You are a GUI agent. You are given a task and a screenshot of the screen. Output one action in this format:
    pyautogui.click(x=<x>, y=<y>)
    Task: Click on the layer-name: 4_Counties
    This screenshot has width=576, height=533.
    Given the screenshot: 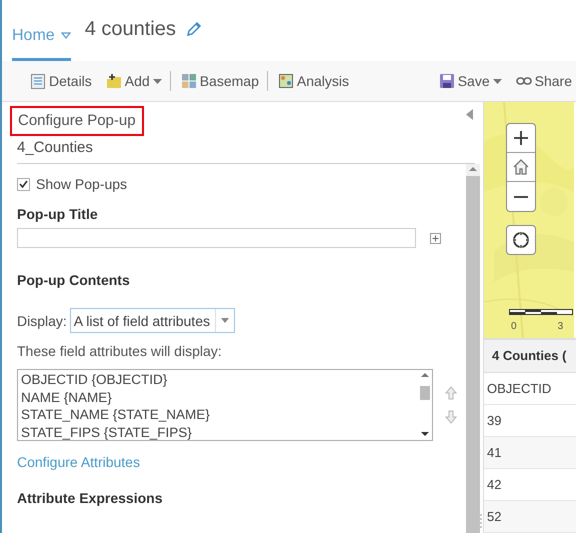 What is the action you would take?
    pyautogui.click(x=246, y=151)
    